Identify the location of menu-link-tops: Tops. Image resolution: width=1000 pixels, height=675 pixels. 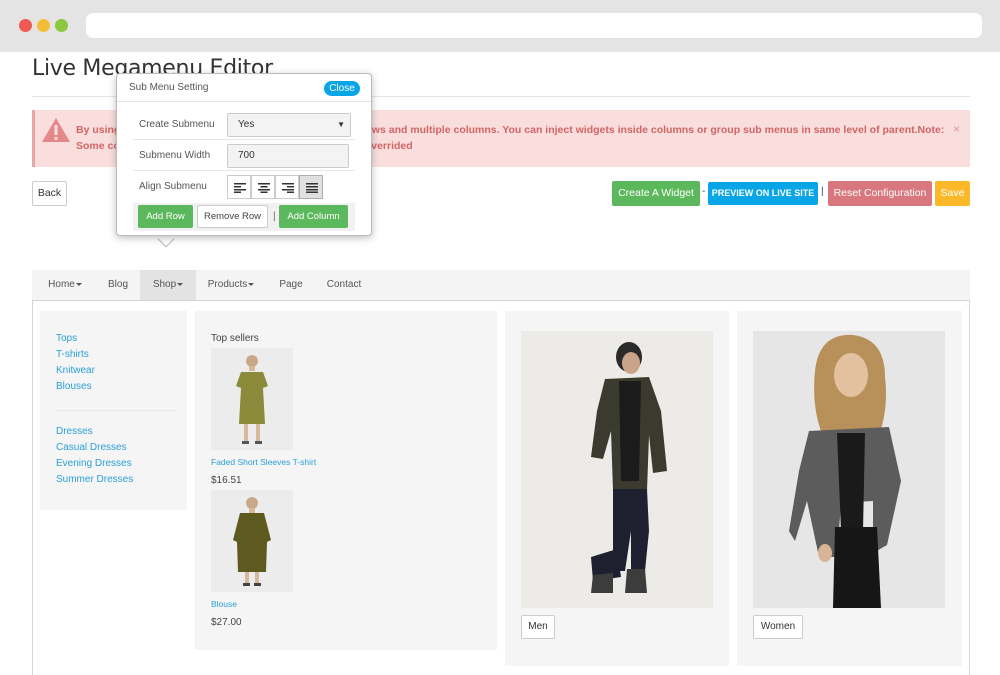
(66, 338).